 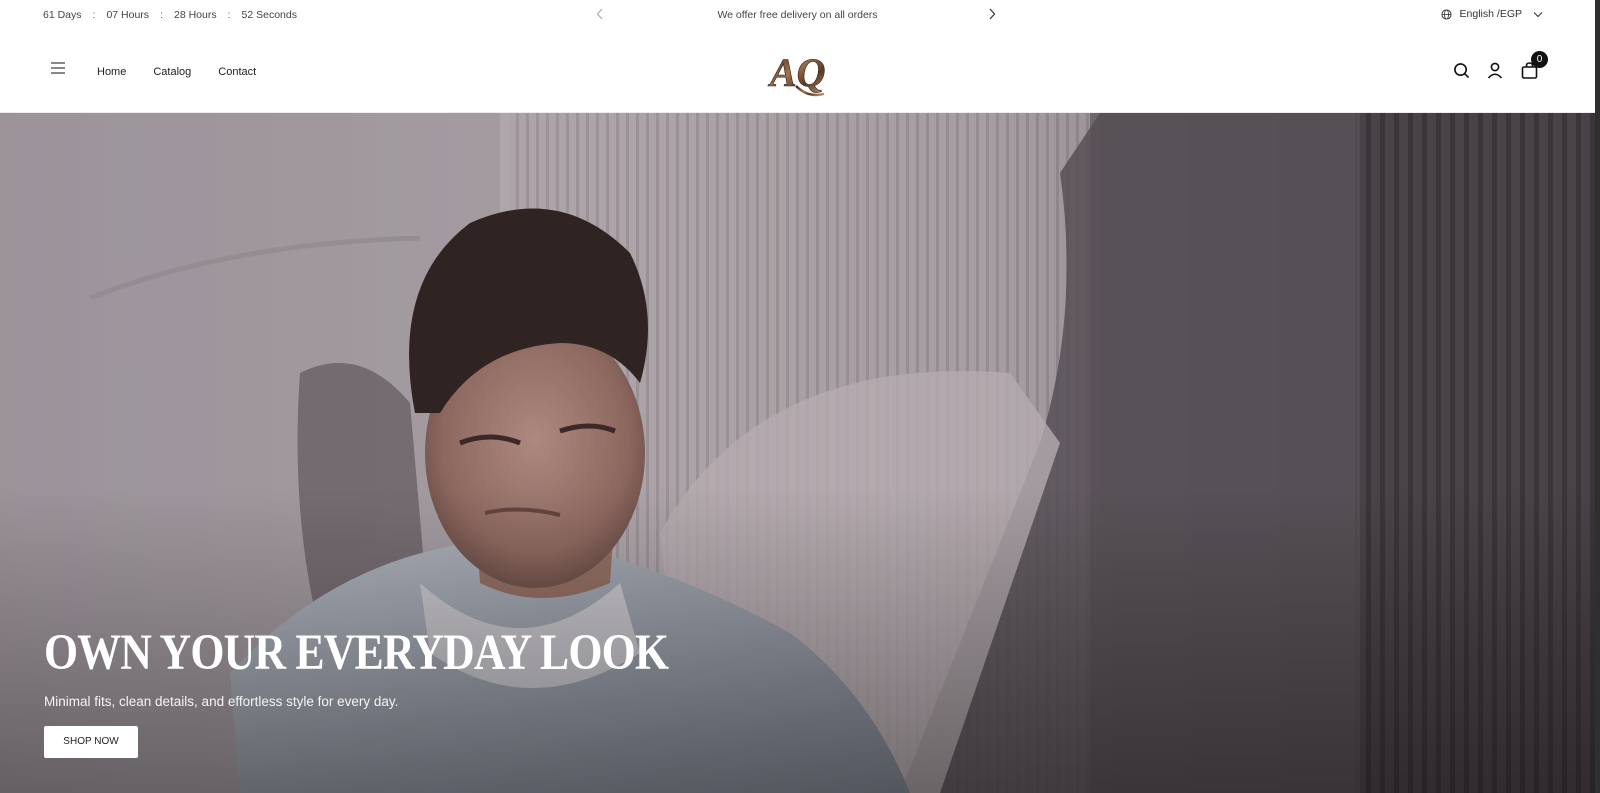 I want to click on aq-logo-icon: AQ, so click(x=796, y=73).